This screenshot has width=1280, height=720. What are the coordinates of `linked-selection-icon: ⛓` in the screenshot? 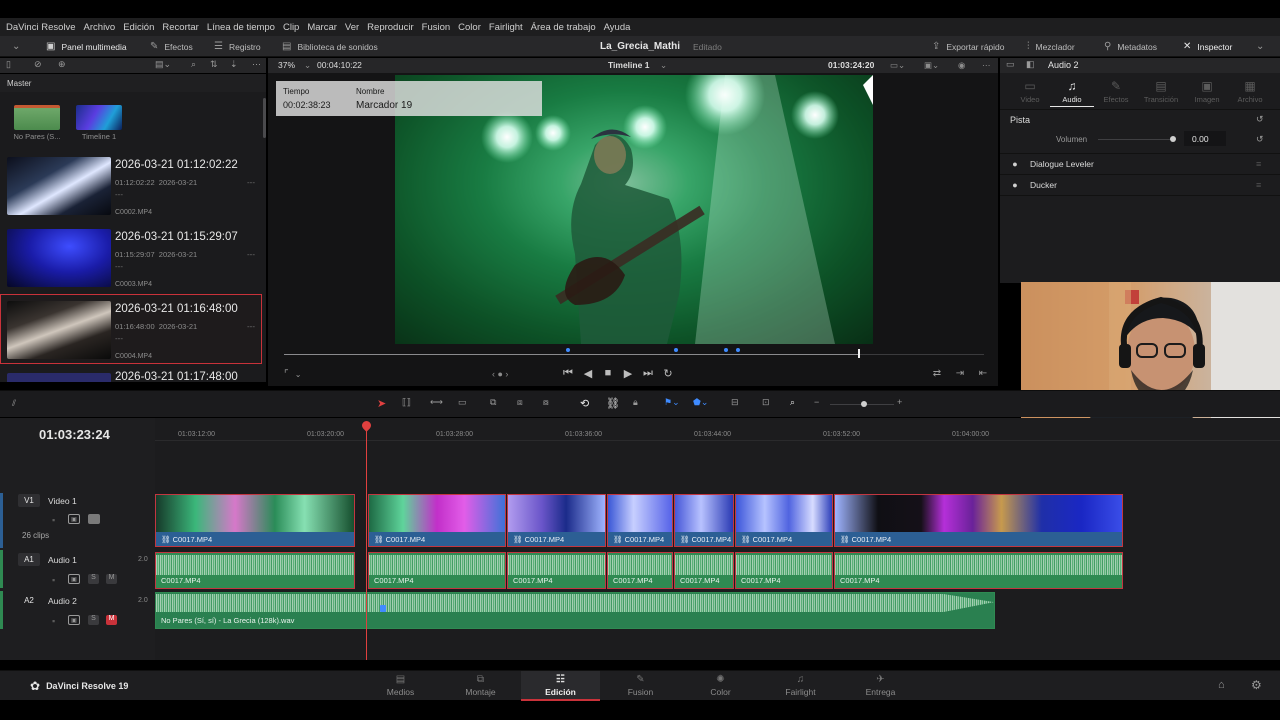 It's located at (613, 403).